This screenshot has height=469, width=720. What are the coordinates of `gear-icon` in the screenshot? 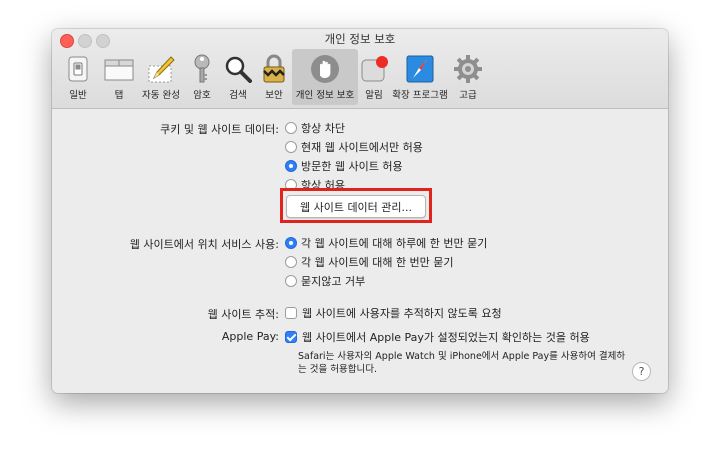 It's located at (468, 69).